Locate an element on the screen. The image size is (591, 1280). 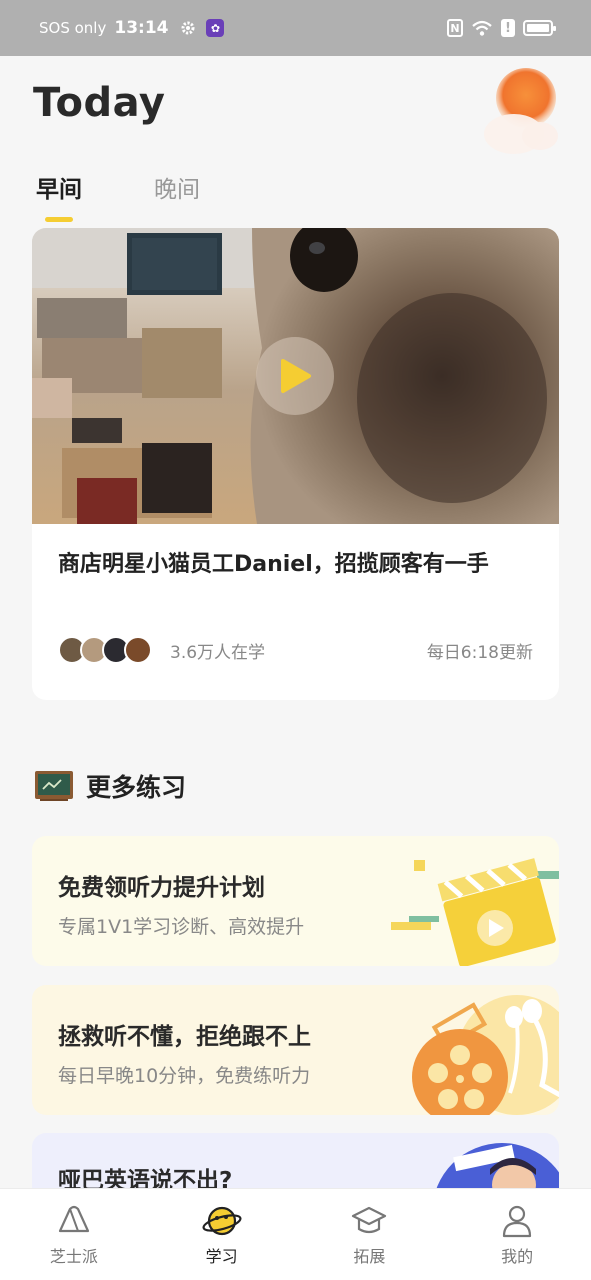
more-practice-header: 更多练习 is located at coordinates (110, 786).